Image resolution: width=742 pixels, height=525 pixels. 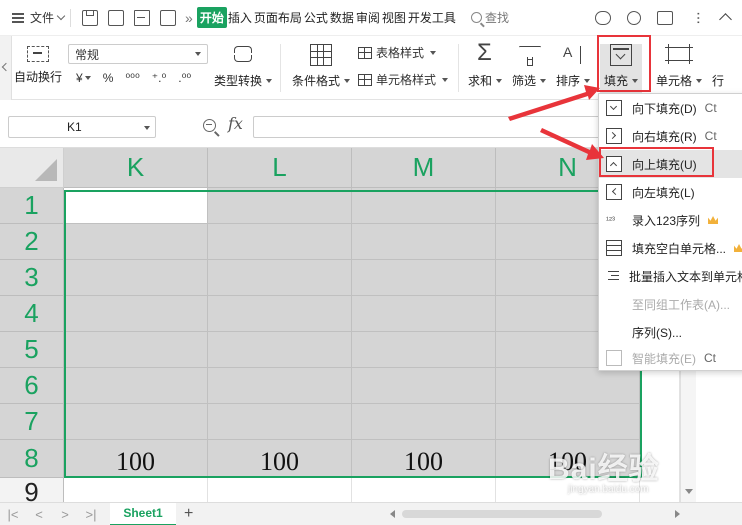 I want to click on more-options-icon: ···, so click(x=698, y=17).